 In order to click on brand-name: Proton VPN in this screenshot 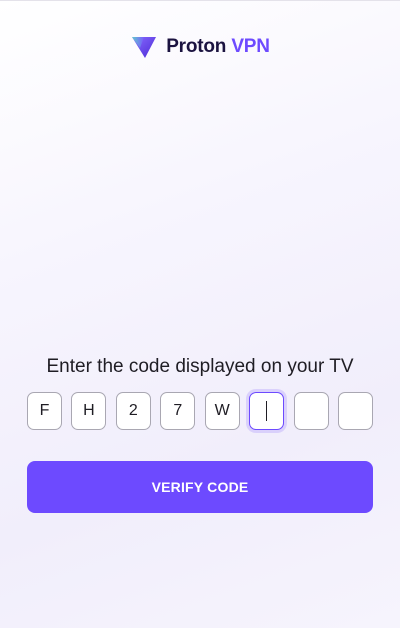, I will do `click(218, 47)`.